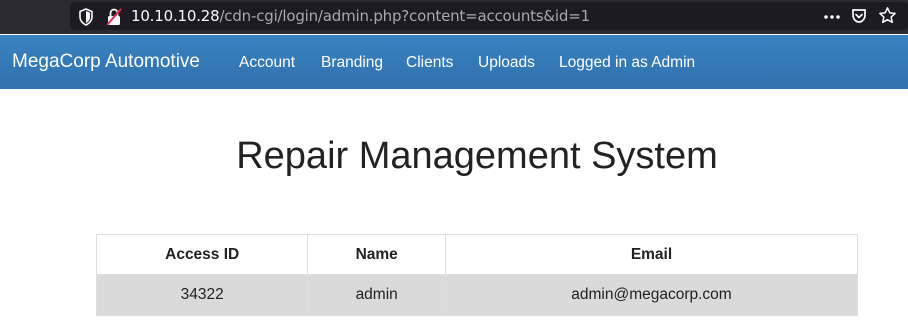  What do you see at coordinates (887, 15) in the screenshot?
I see `bookmark-star-icon` at bounding box center [887, 15].